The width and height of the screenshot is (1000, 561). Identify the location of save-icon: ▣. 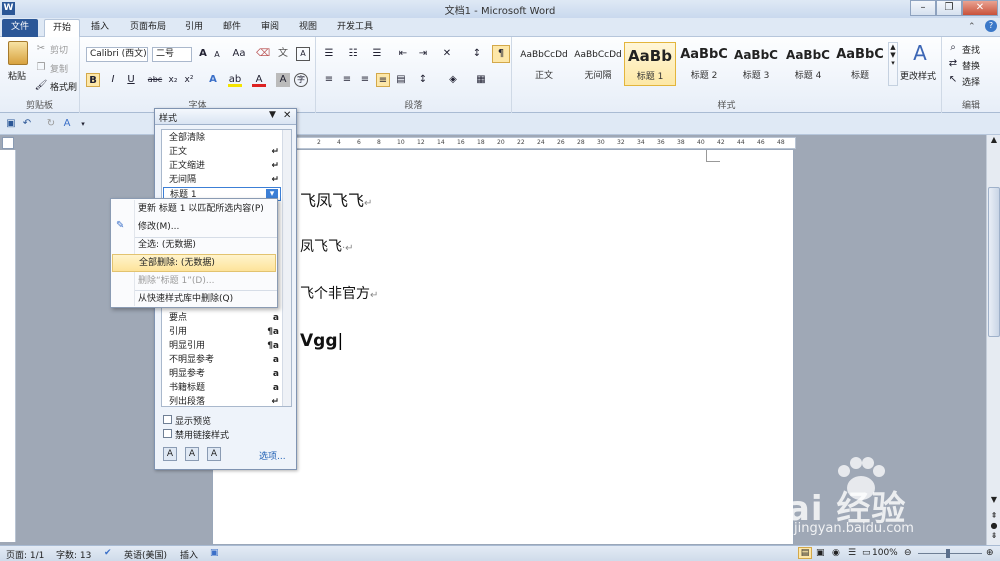
(11, 124).